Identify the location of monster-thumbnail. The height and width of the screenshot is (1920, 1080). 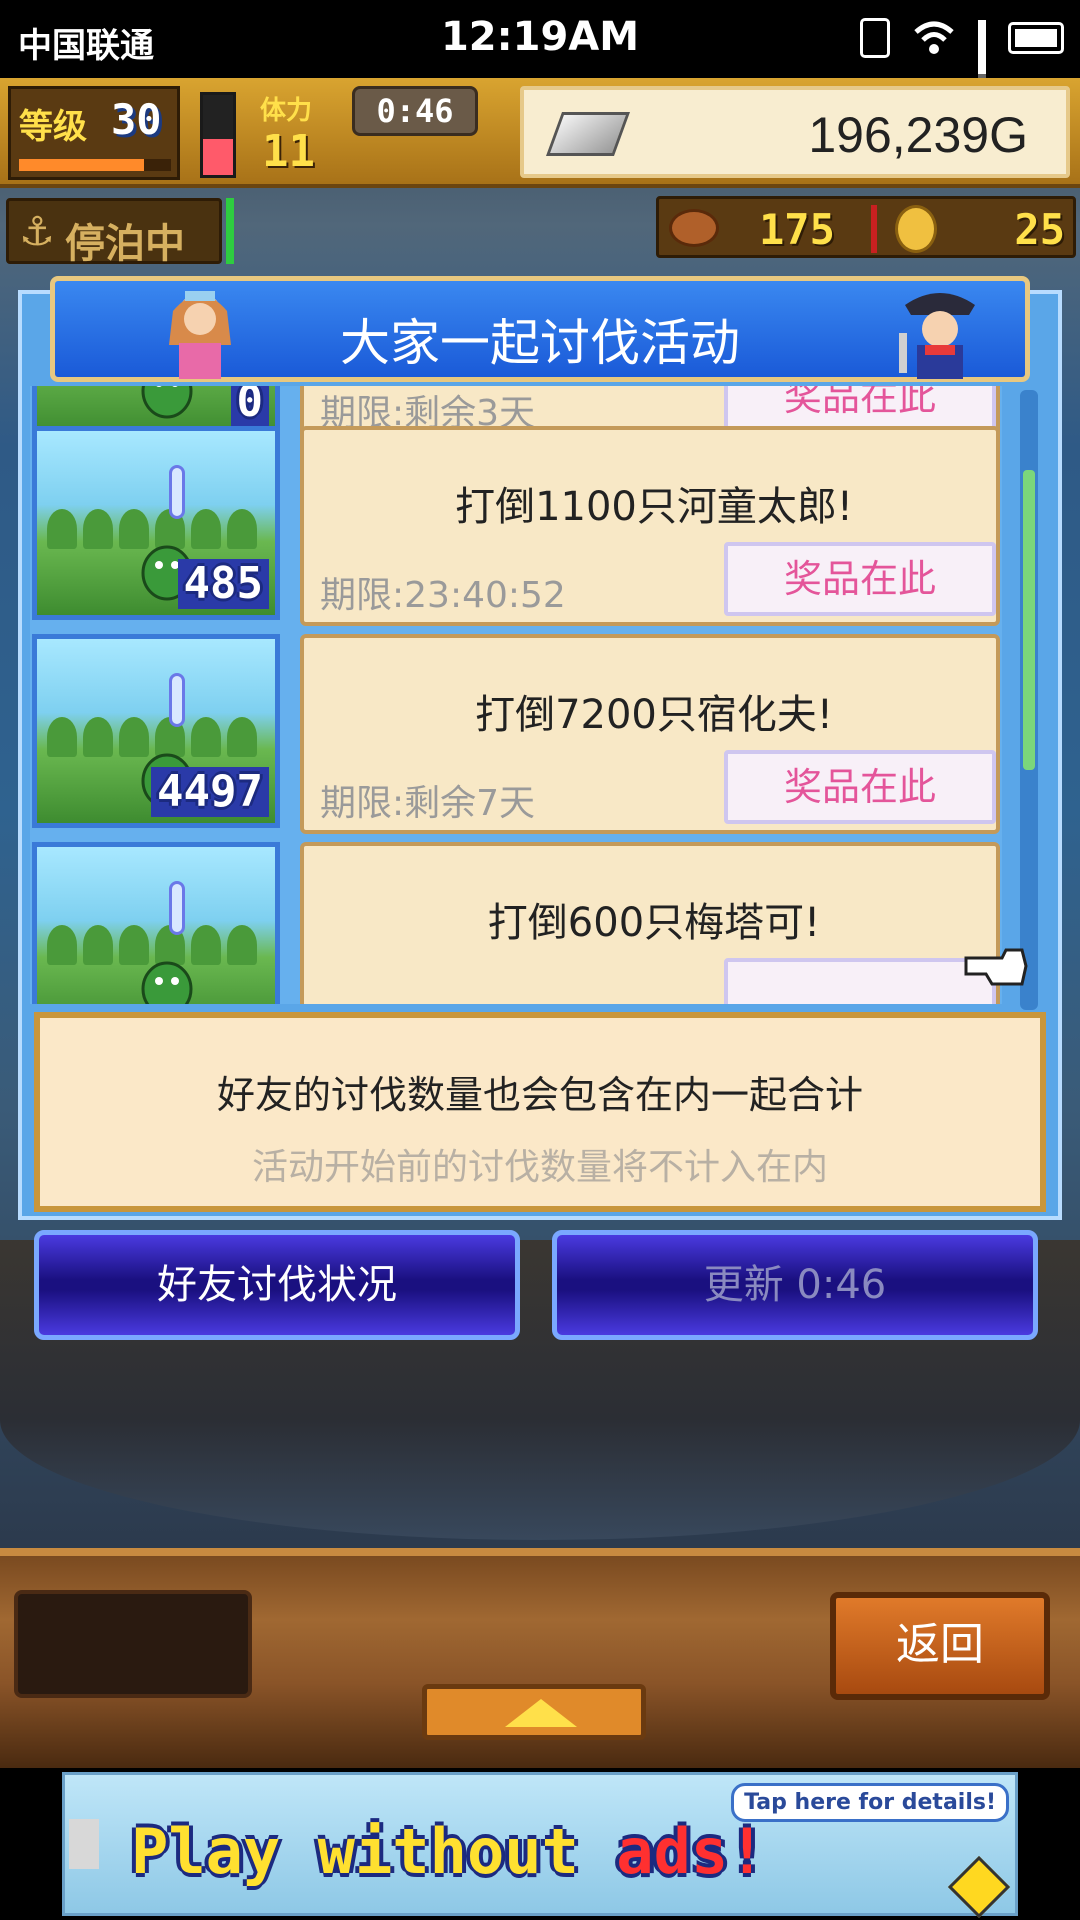
(156, 923).